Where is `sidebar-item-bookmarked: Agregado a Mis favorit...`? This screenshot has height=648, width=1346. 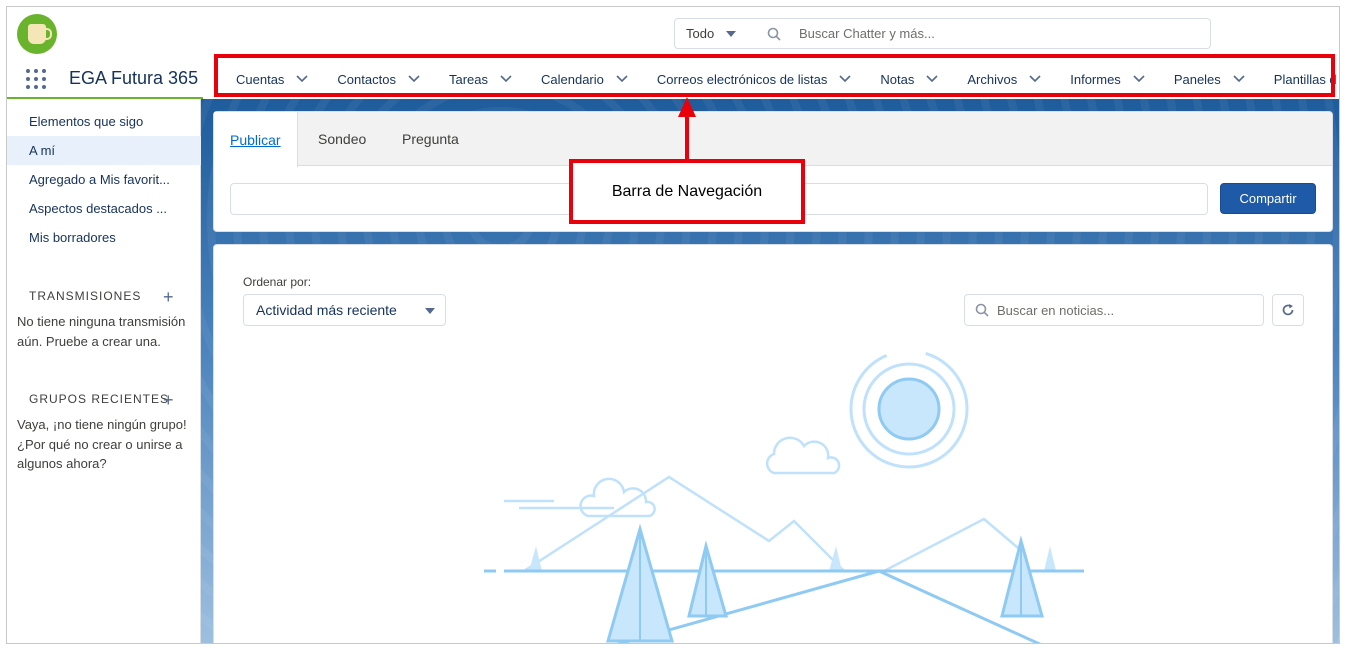
sidebar-item-bookmarked: Agregado a Mis favorit... is located at coordinates (104, 179).